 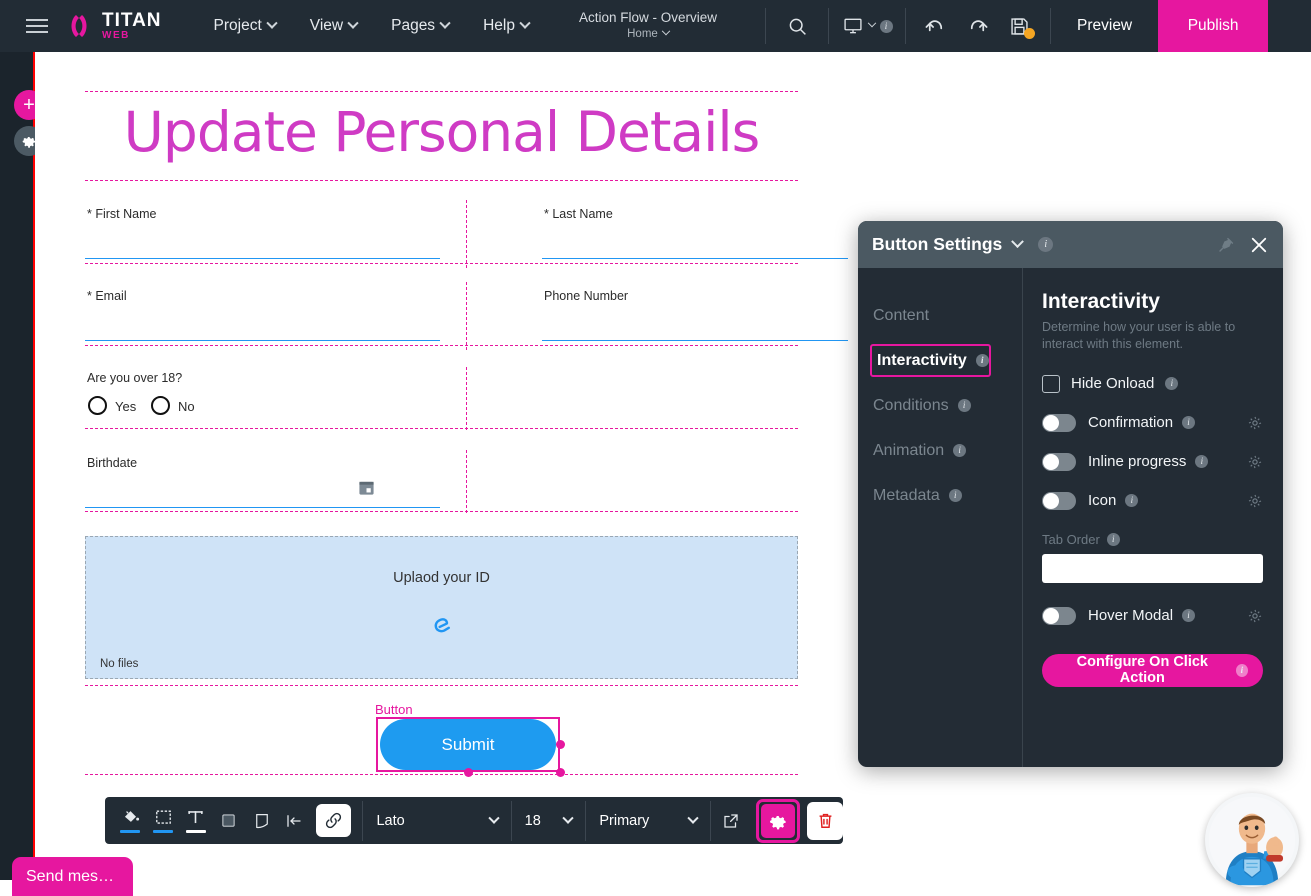 I want to click on hover-modal-settings-button, so click(x=1255, y=616).